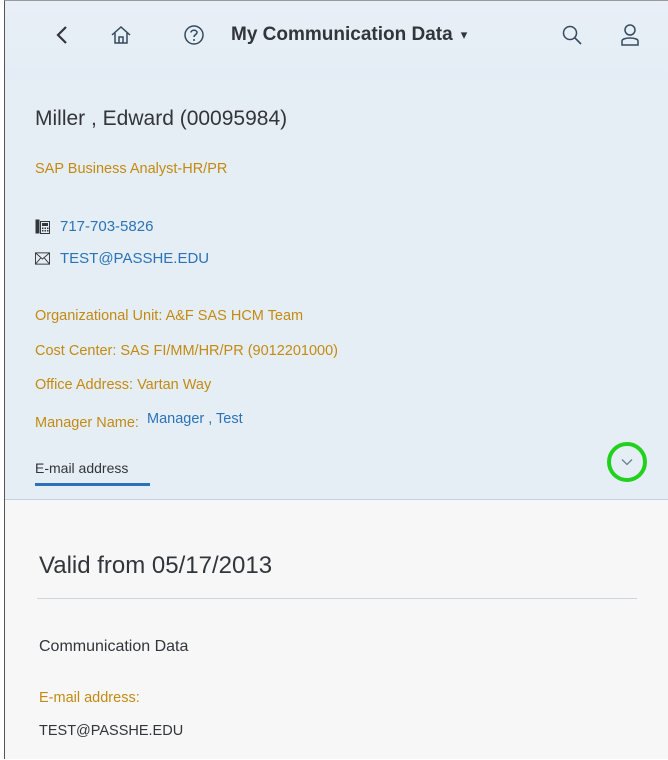 Image resolution: width=668 pixels, height=760 pixels. What do you see at coordinates (336, 469) in the screenshot?
I see `anchor-bar: E-mail address` at bounding box center [336, 469].